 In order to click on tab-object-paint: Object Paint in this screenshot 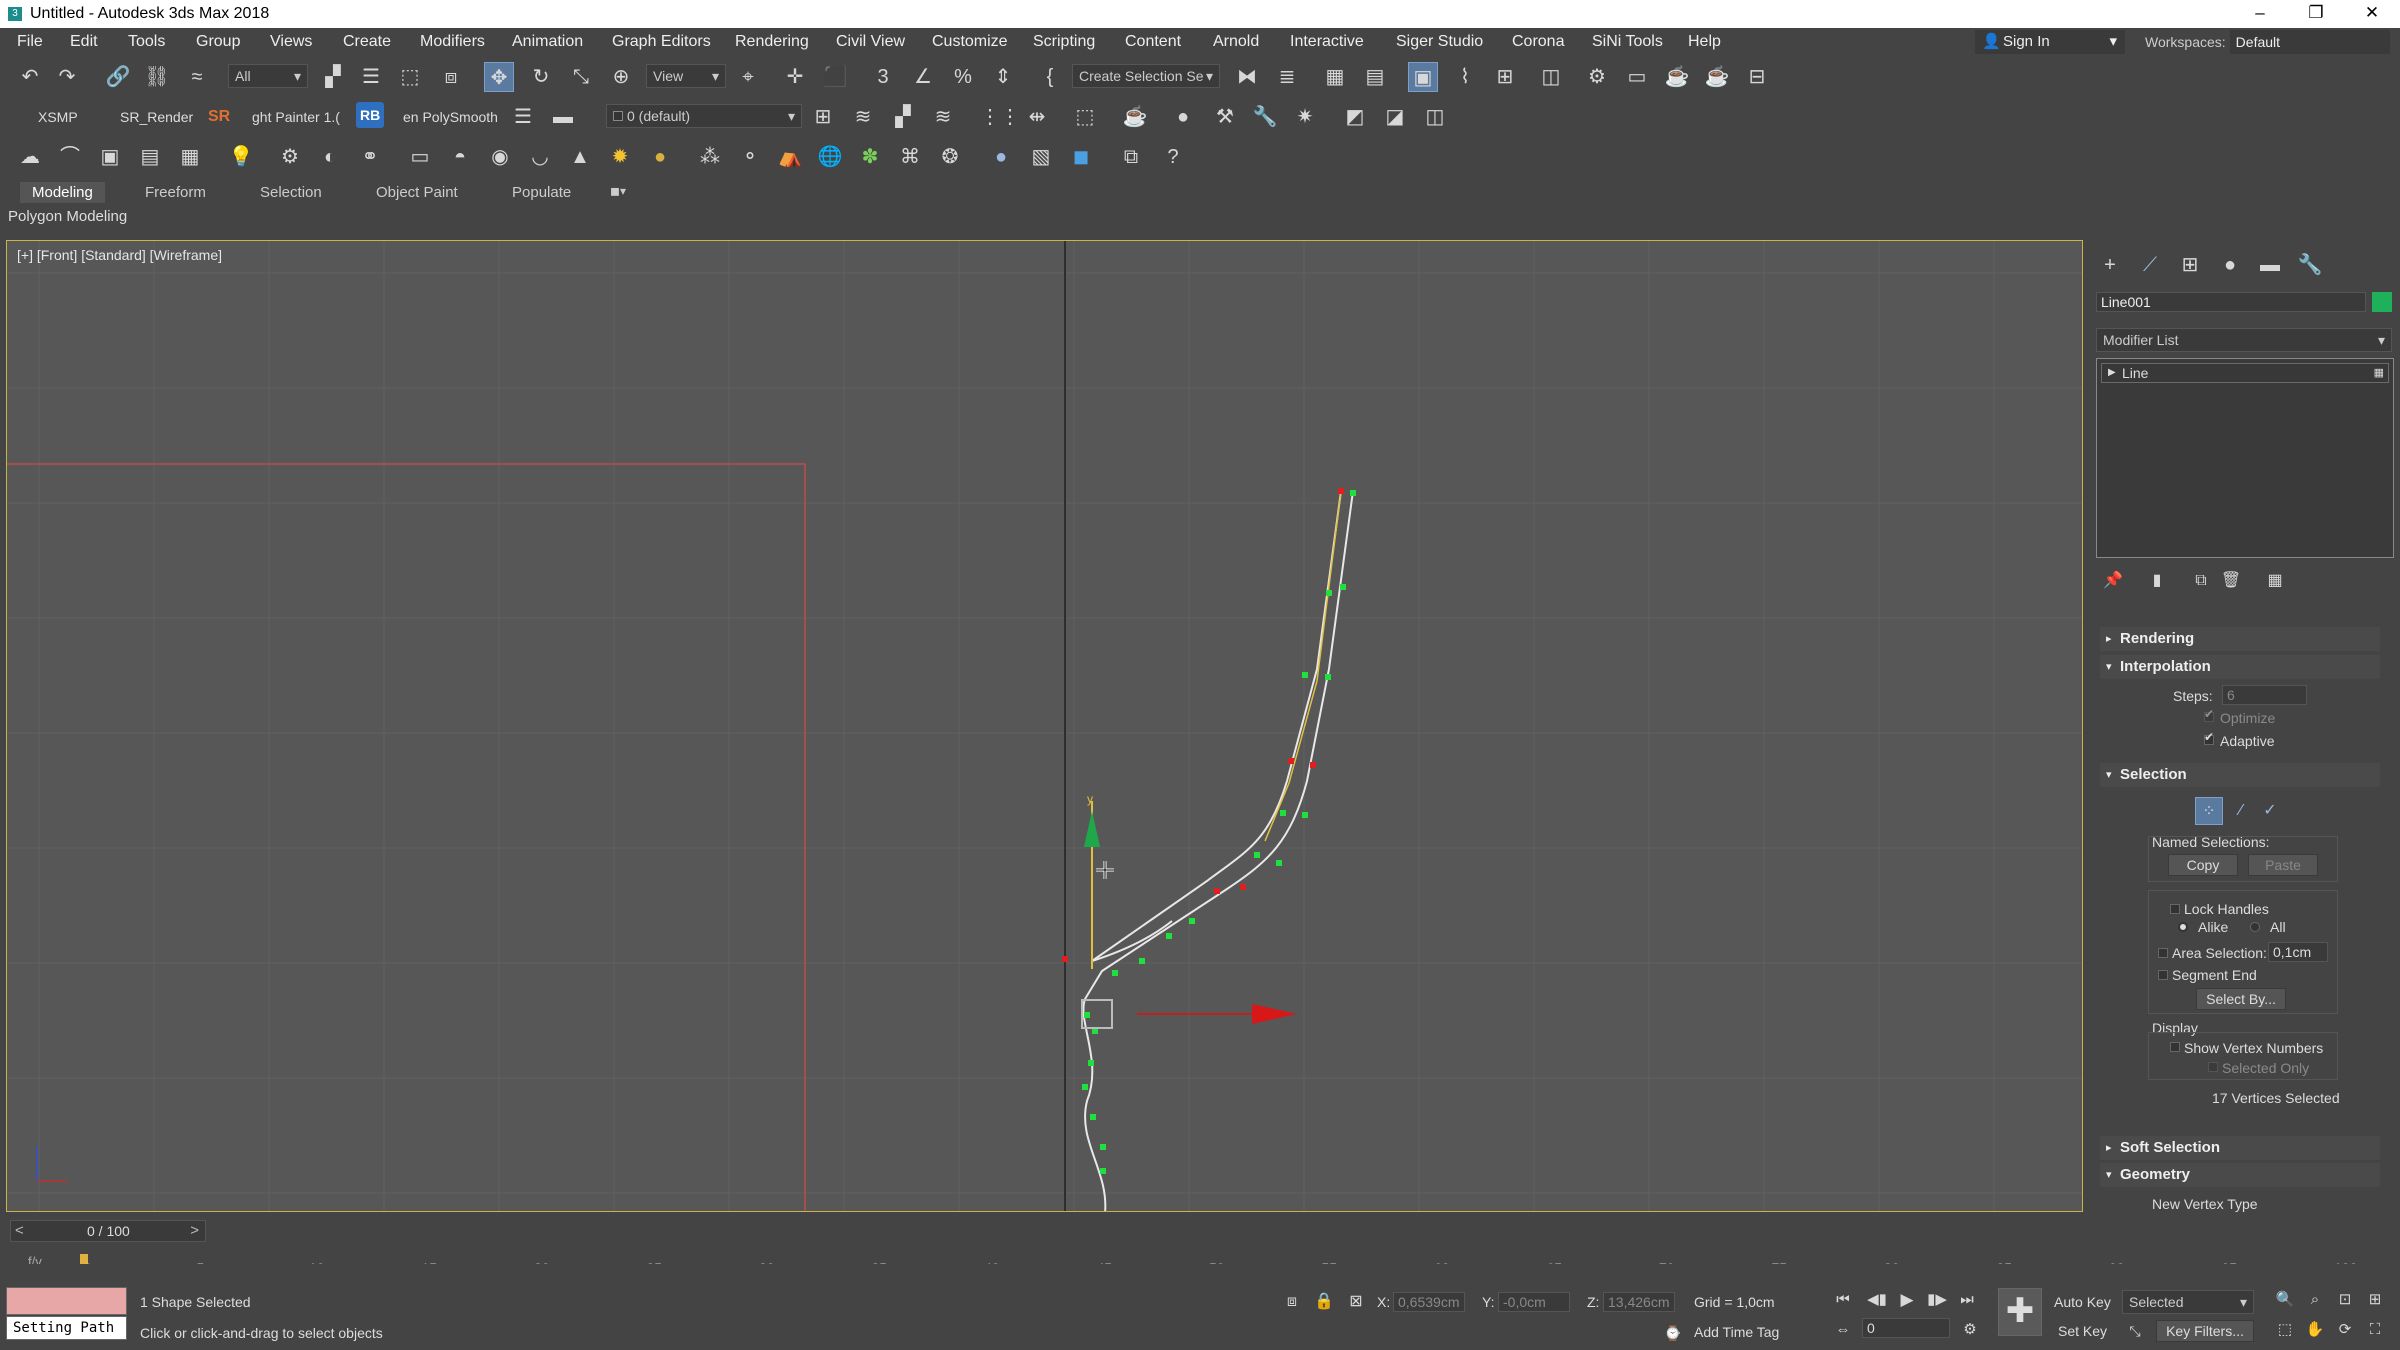, I will do `click(417, 192)`.